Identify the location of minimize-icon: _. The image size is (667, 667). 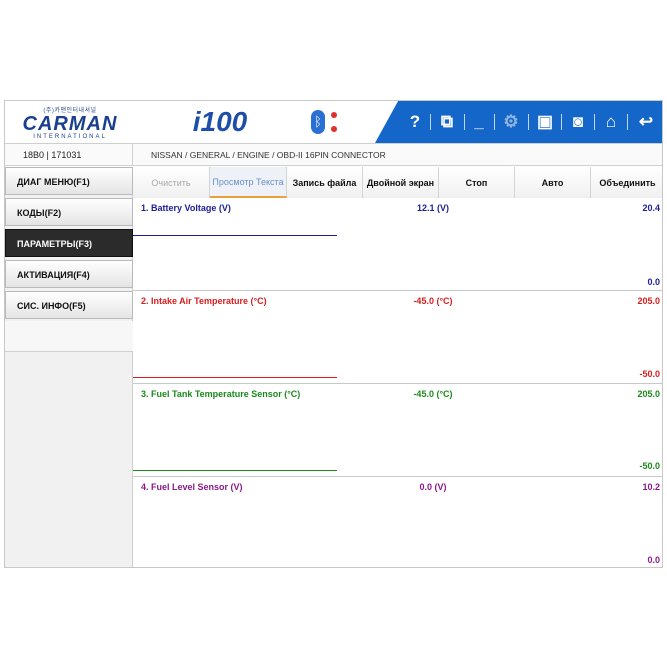
(479, 122).